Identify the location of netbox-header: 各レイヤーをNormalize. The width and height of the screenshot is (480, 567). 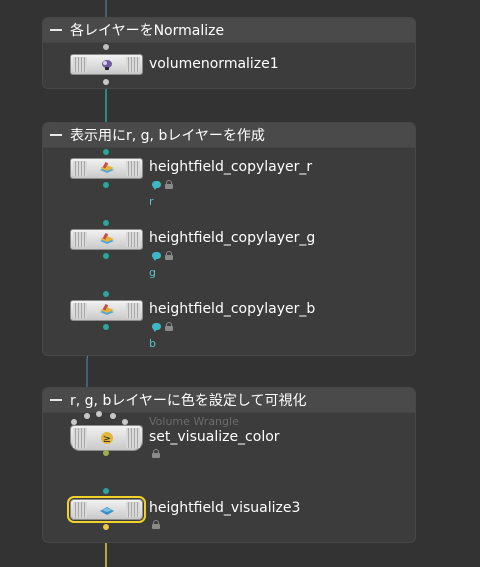
(229, 30).